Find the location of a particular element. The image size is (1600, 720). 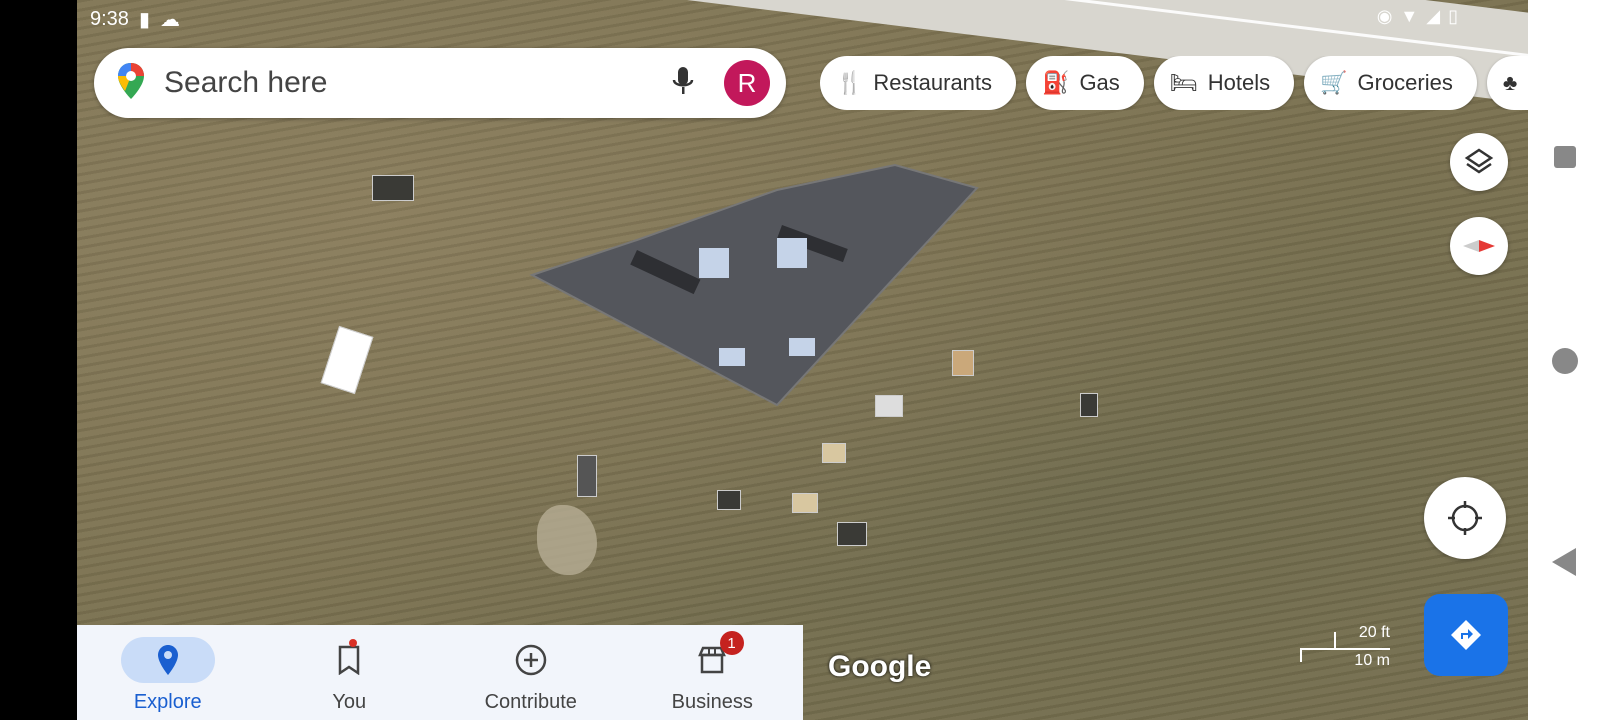

compass-button is located at coordinates (1479, 246).